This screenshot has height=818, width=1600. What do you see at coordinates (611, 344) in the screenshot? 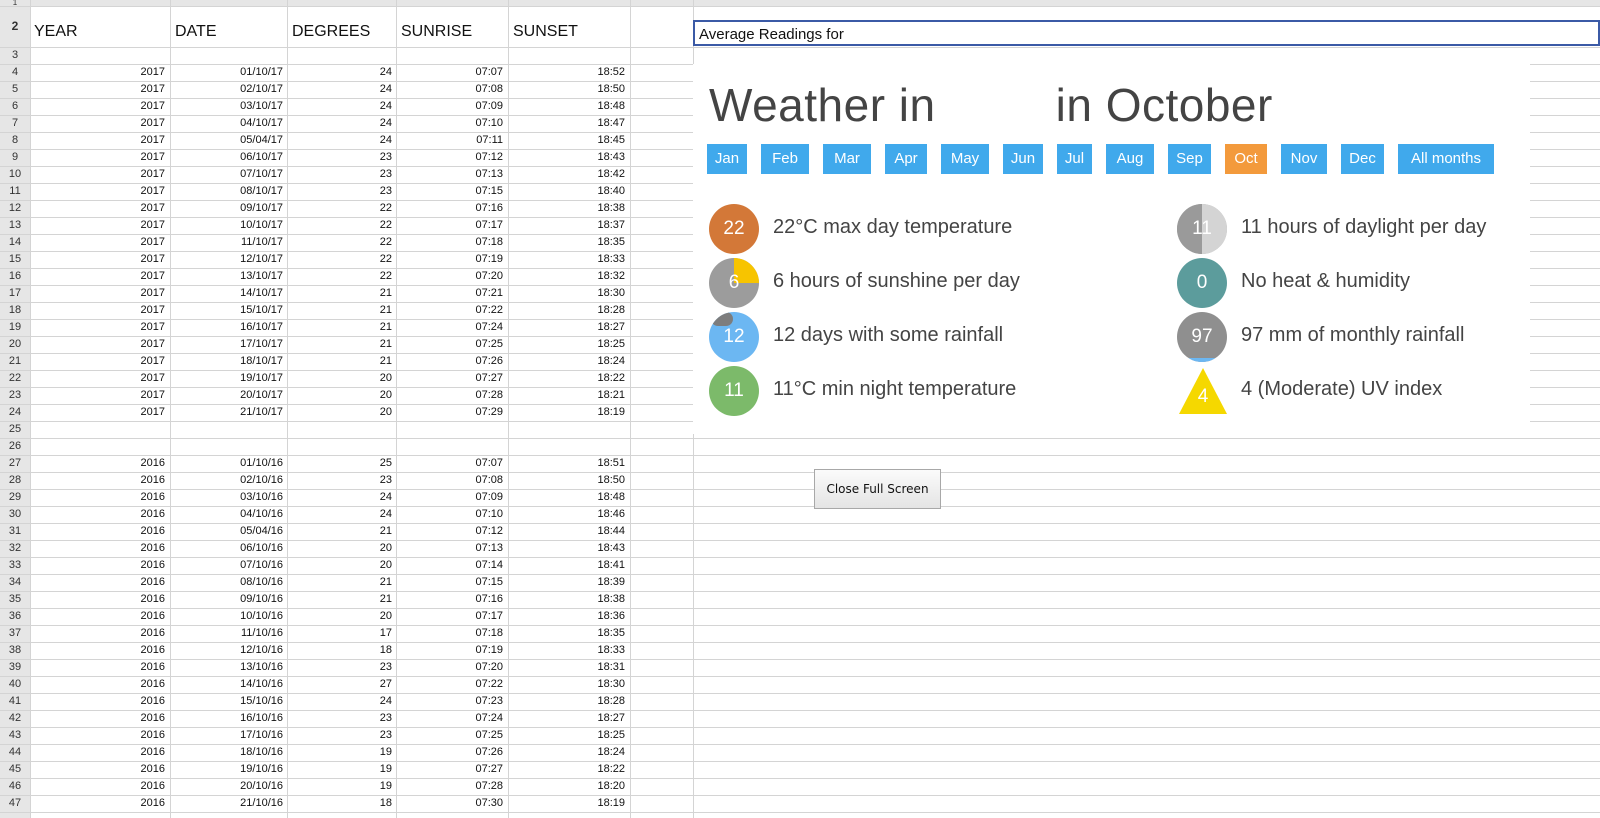
I see `table-cell: 18:25` at bounding box center [611, 344].